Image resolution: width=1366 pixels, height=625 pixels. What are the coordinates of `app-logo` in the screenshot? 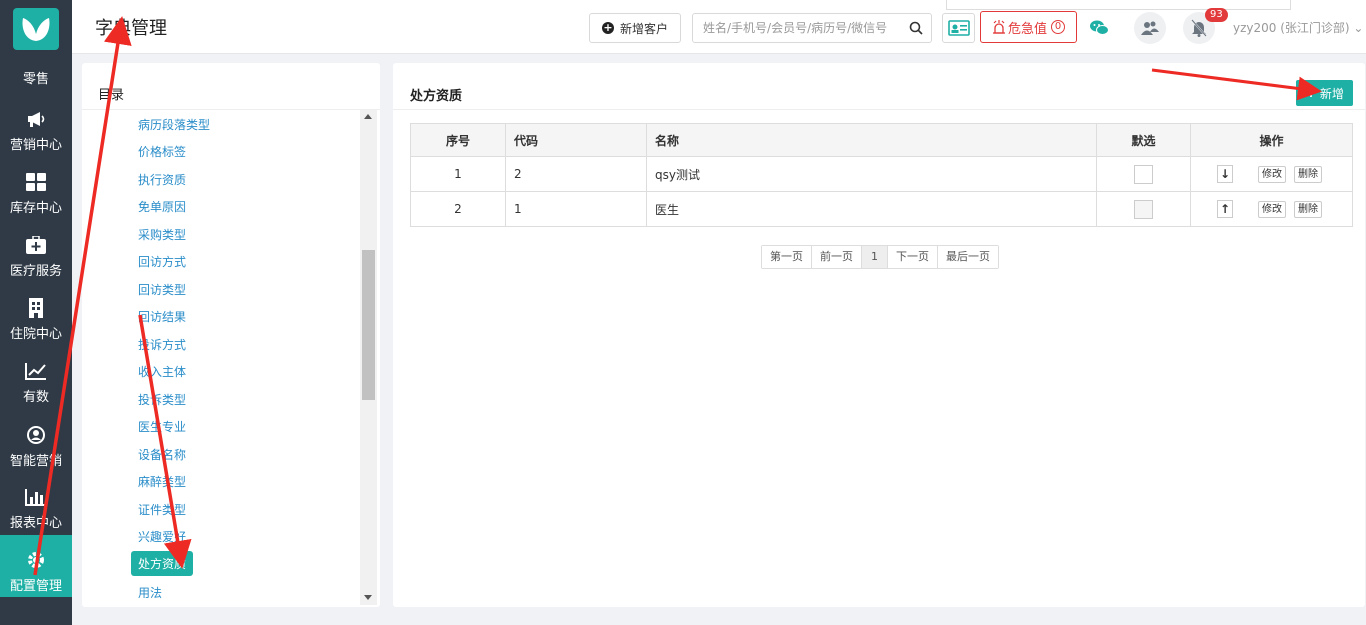 It's located at (36, 29).